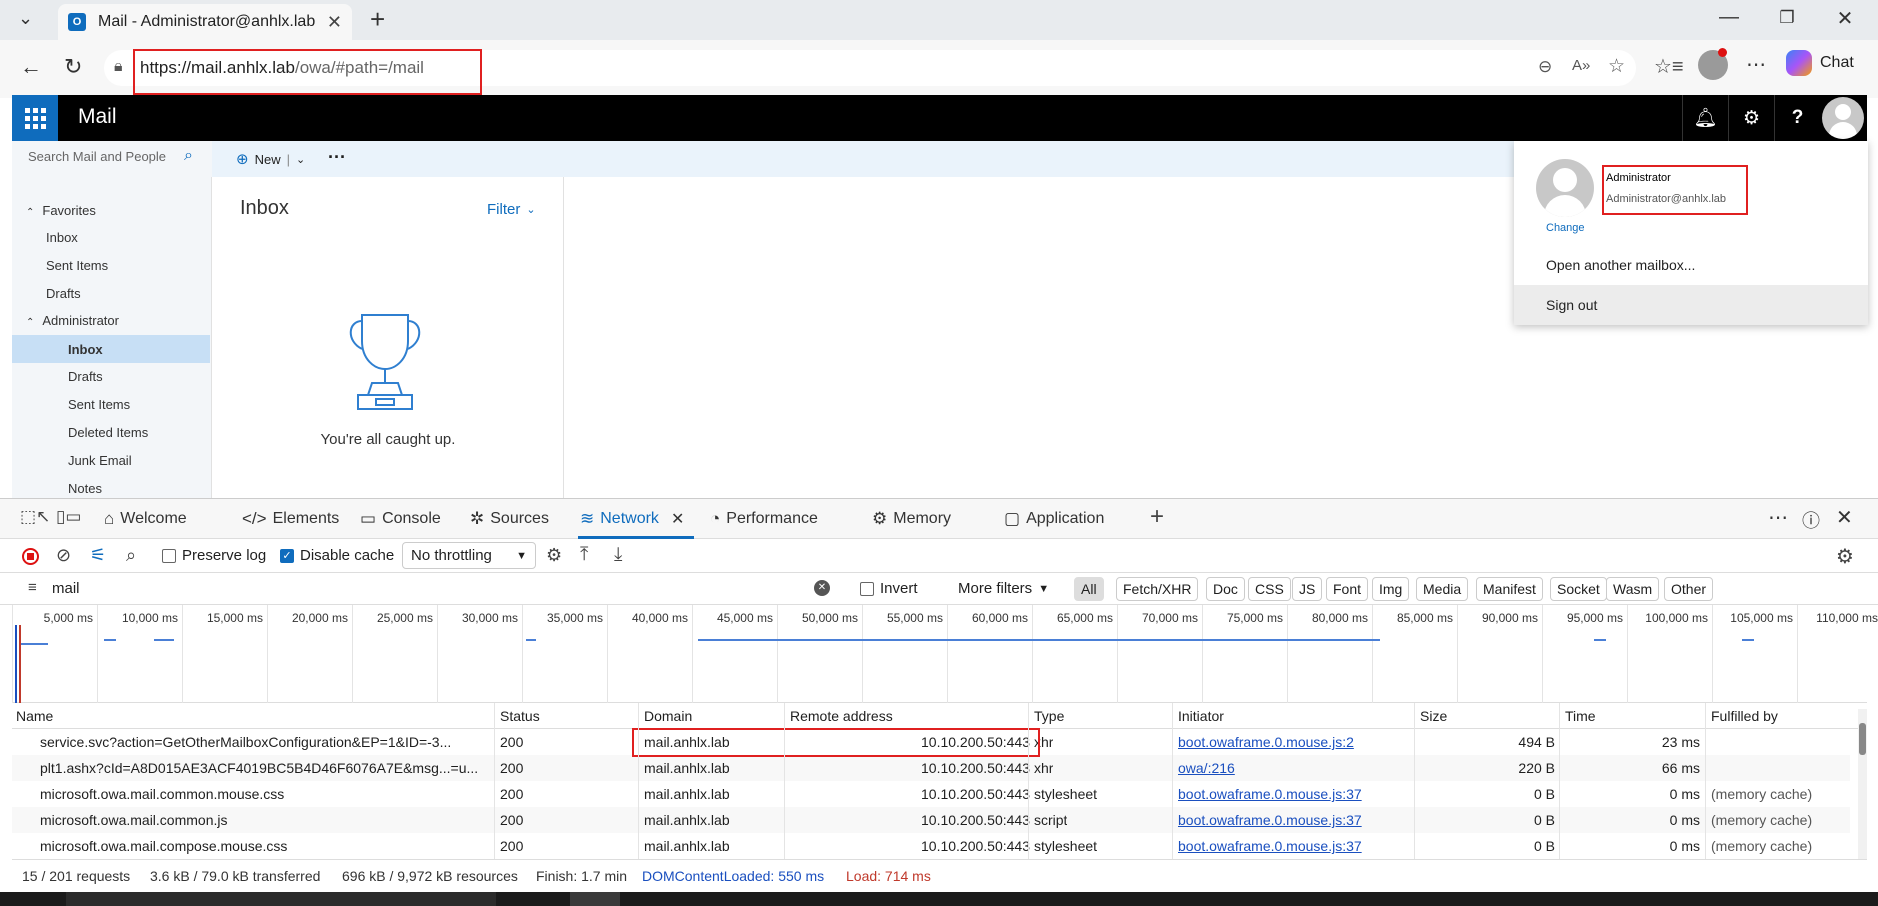 The width and height of the screenshot is (1878, 906). Describe the element at coordinates (30, 556) in the screenshot. I see `record-stop-icon` at that location.